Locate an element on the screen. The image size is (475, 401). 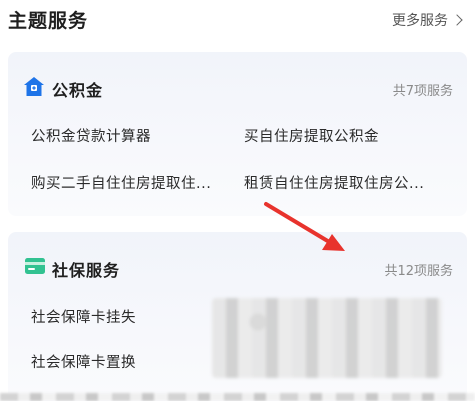
section-header: 主题服务 更多服务 is located at coordinates (237, 20).